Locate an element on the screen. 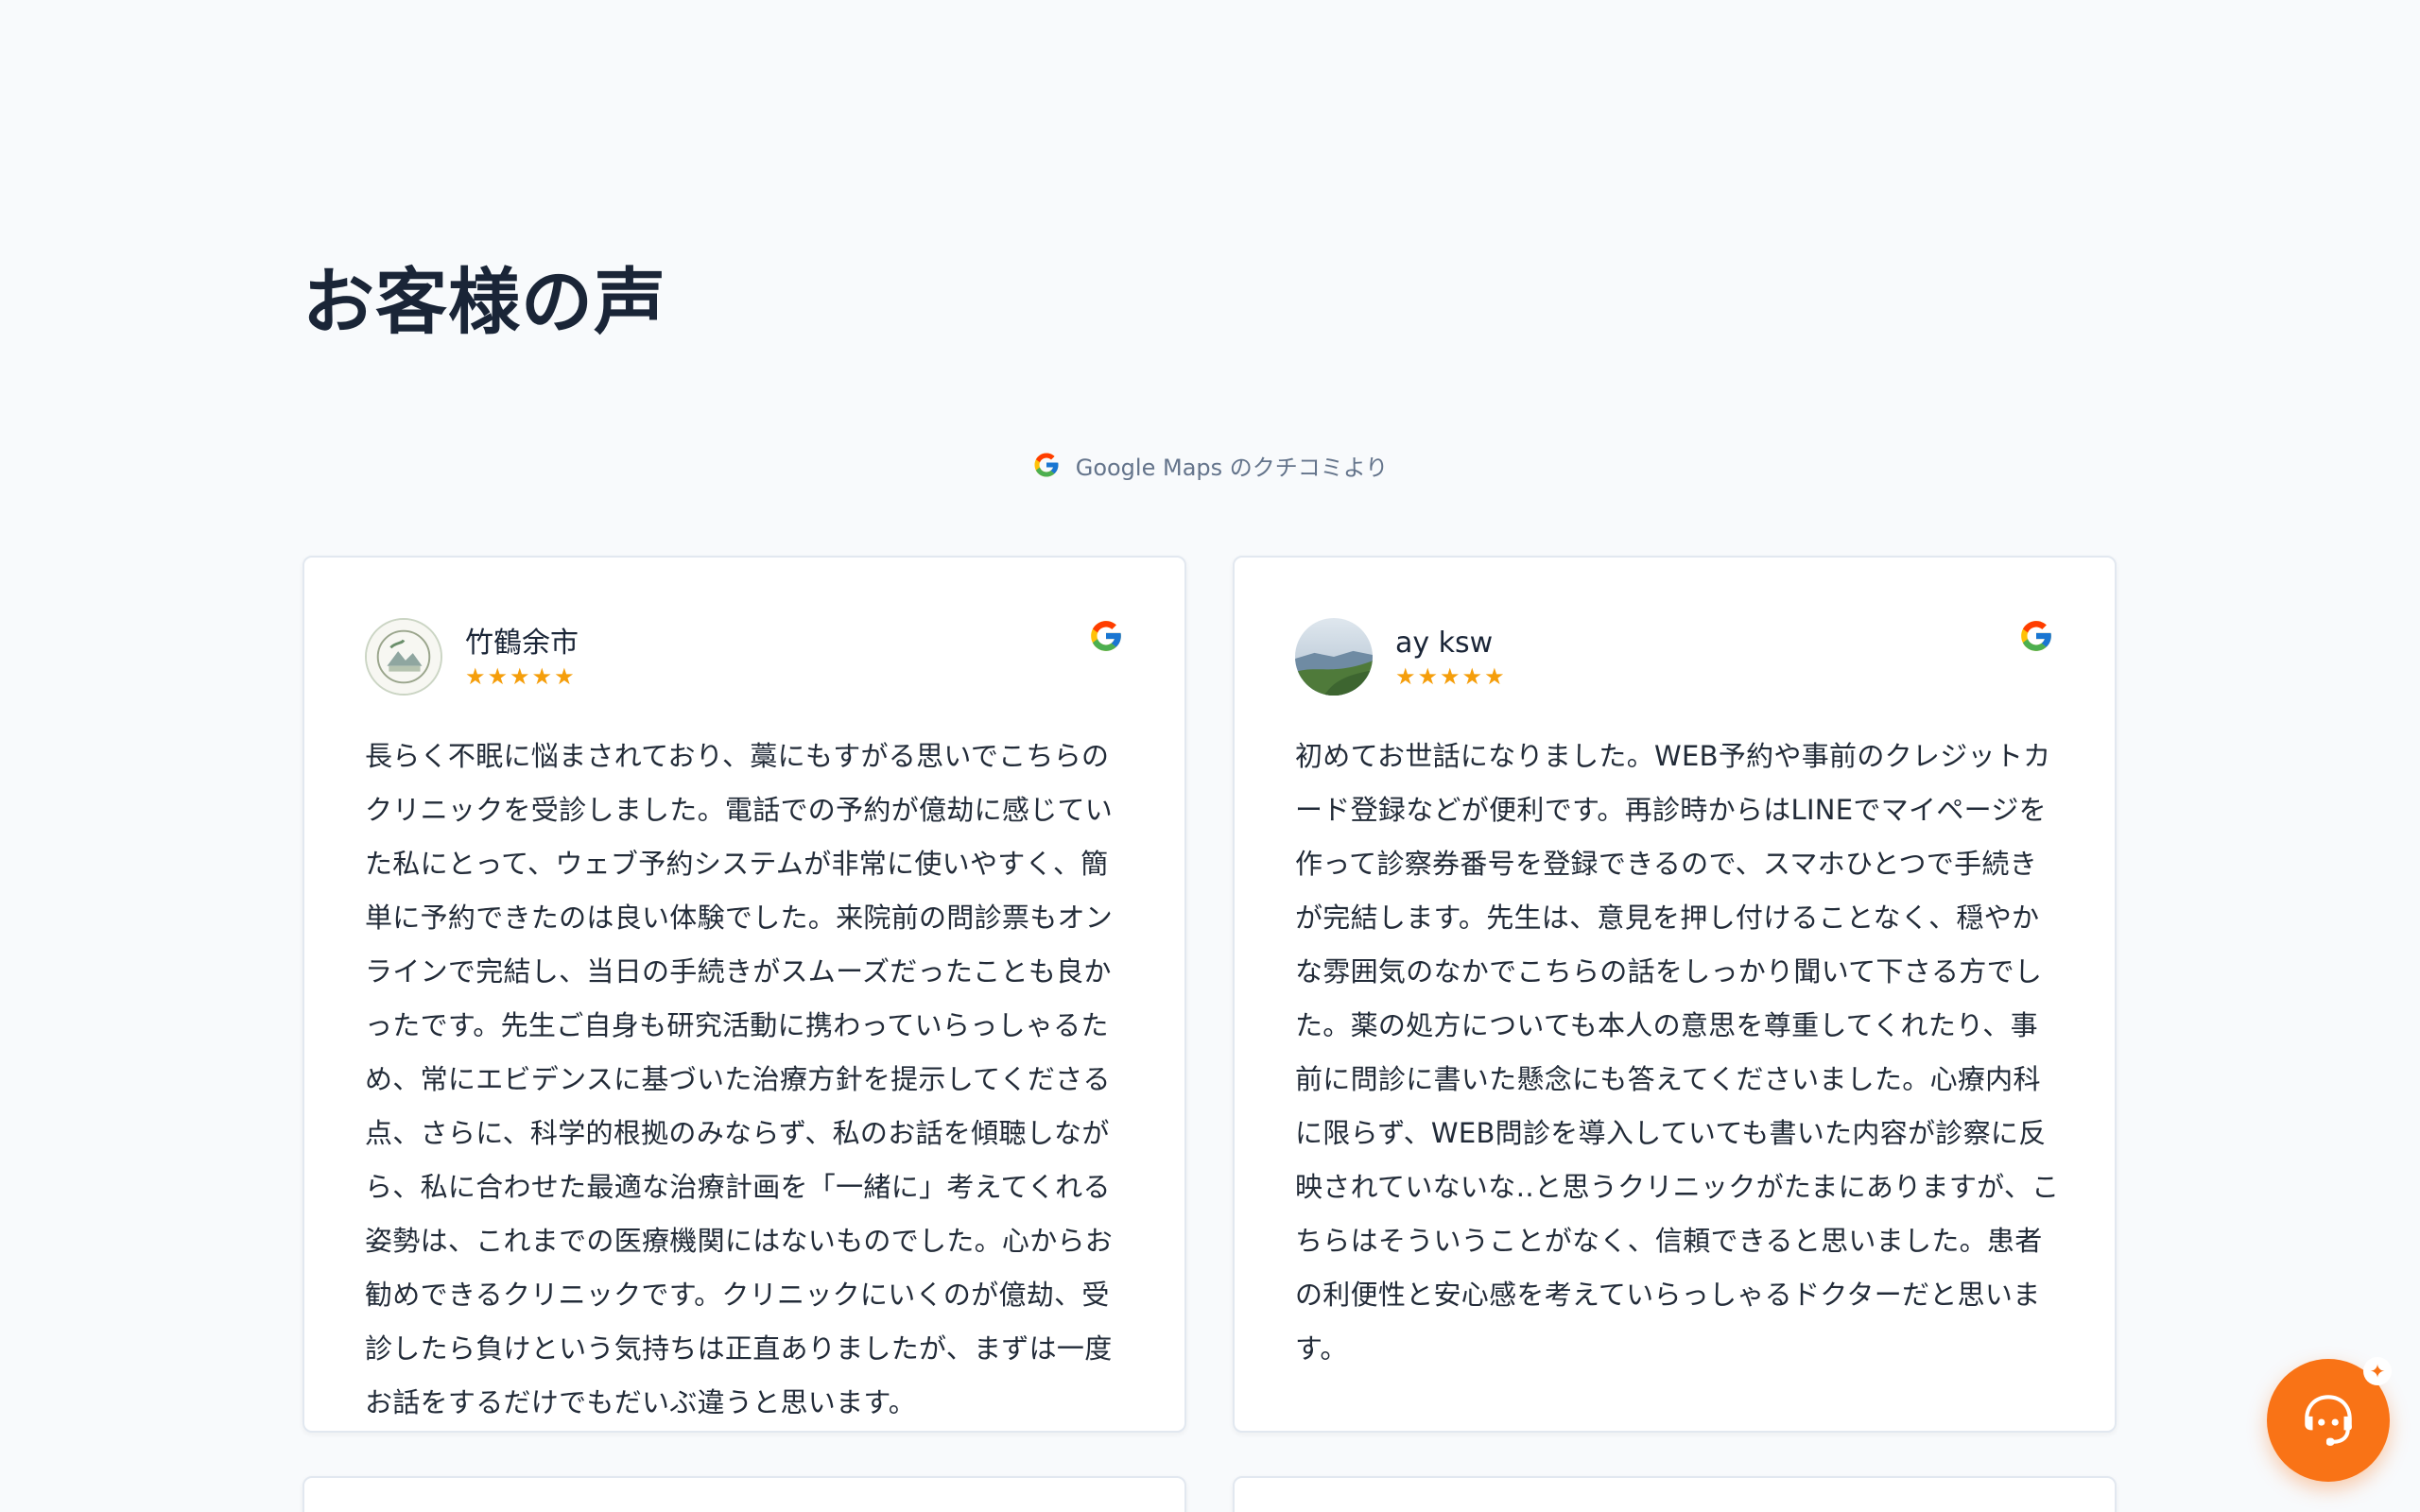 The height and width of the screenshot is (1512, 2420). sparkle-badge: ✦ is located at coordinates (2377, 1371).